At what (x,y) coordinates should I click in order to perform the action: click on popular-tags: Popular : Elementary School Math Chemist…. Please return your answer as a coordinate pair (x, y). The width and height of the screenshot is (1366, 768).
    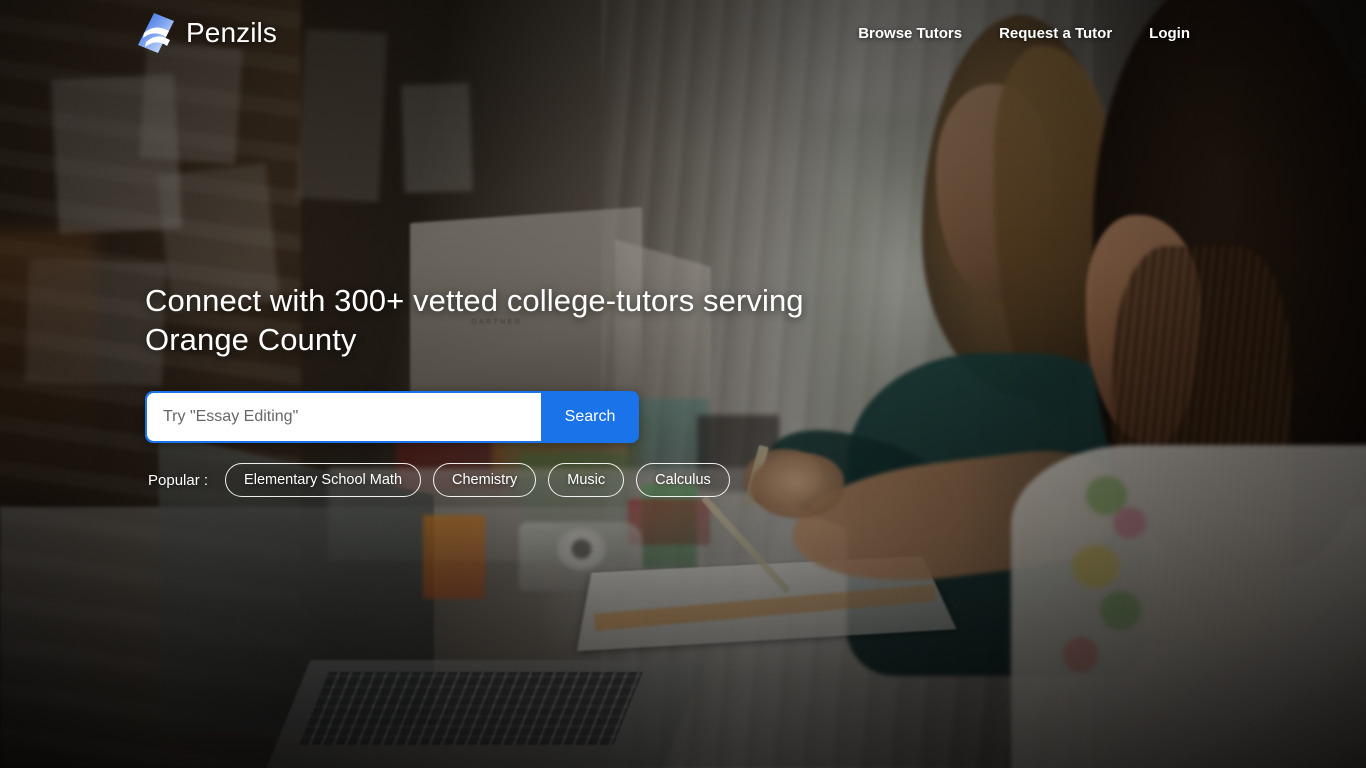
    Looking at the image, I should click on (439, 480).